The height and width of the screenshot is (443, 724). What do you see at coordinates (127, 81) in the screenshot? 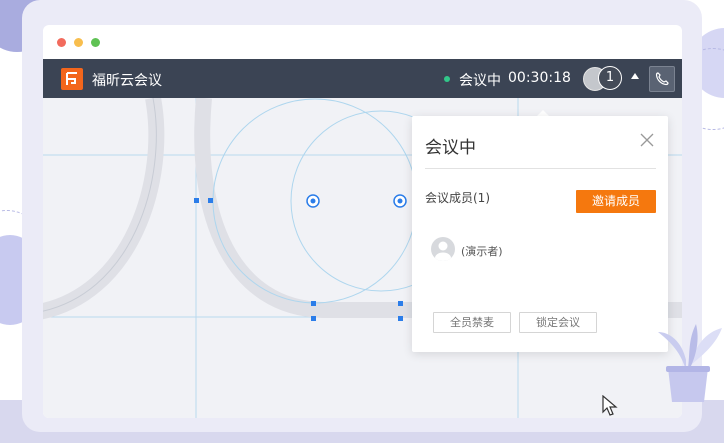
I see `app-title: 福昕云会议` at bounding box center [127, 81].